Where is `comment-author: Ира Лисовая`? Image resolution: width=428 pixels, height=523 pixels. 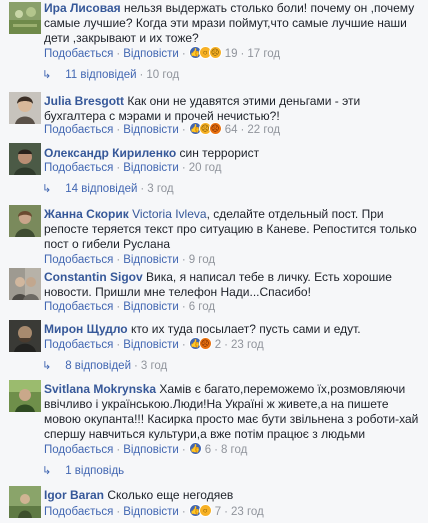
comment-author: Ира Лисовая is located at coordinates (82, 8).